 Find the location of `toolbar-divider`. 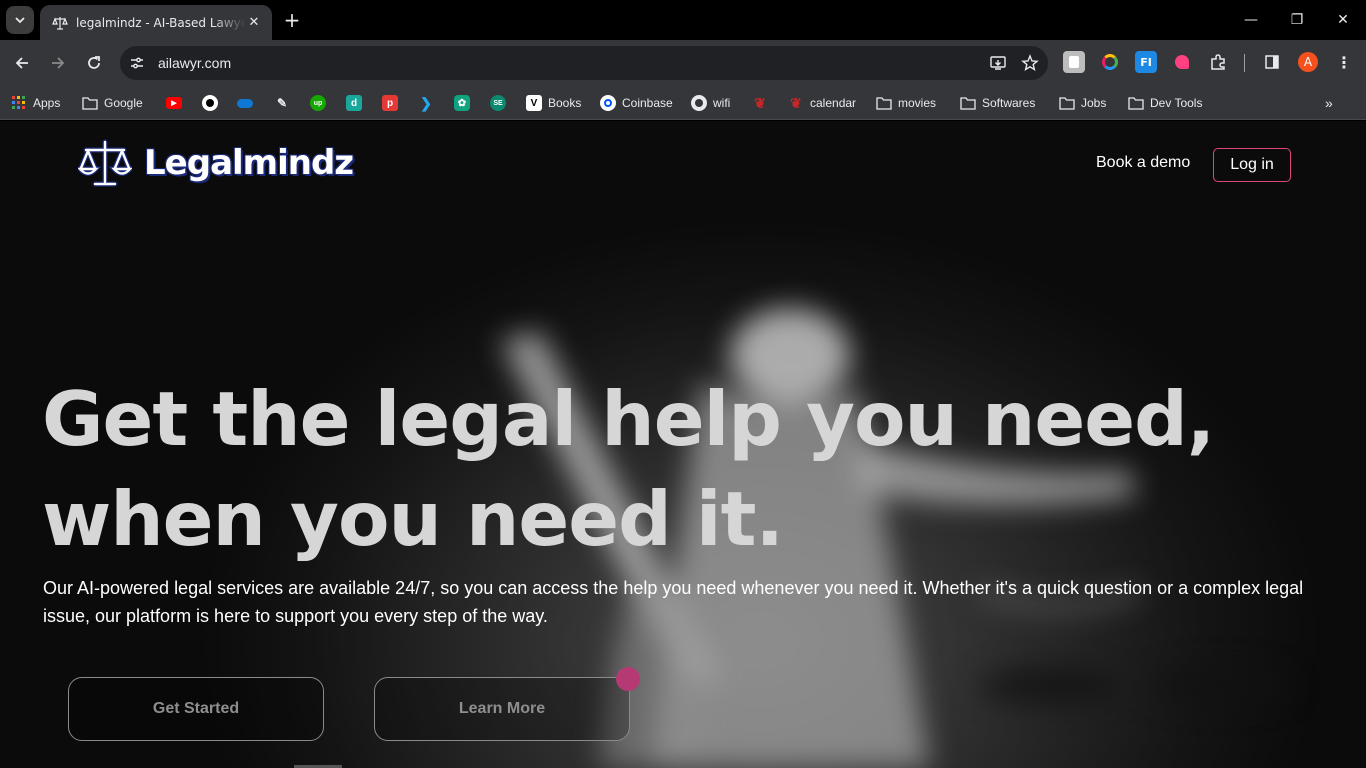

toolbar-divider is located at coordinates (1244, 63).